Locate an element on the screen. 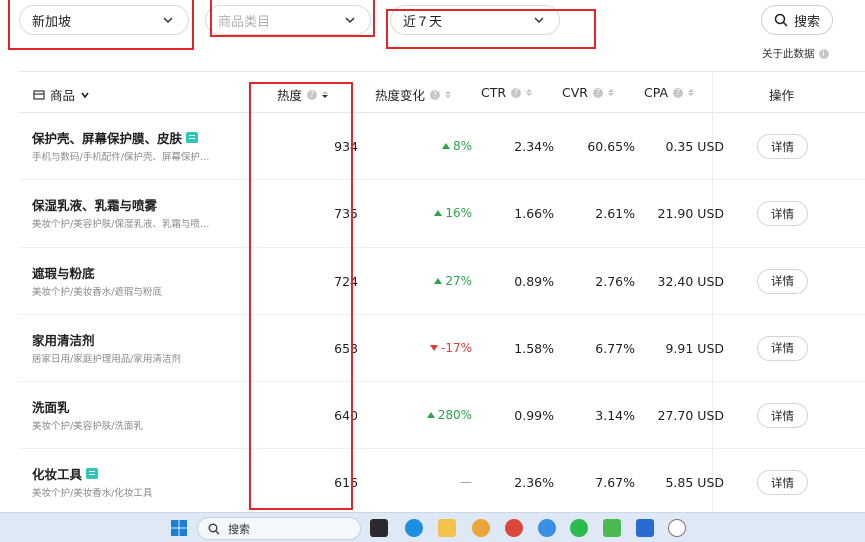 The image size is (865, 542). heat-value: 934 is located at coordinates (346, 146).